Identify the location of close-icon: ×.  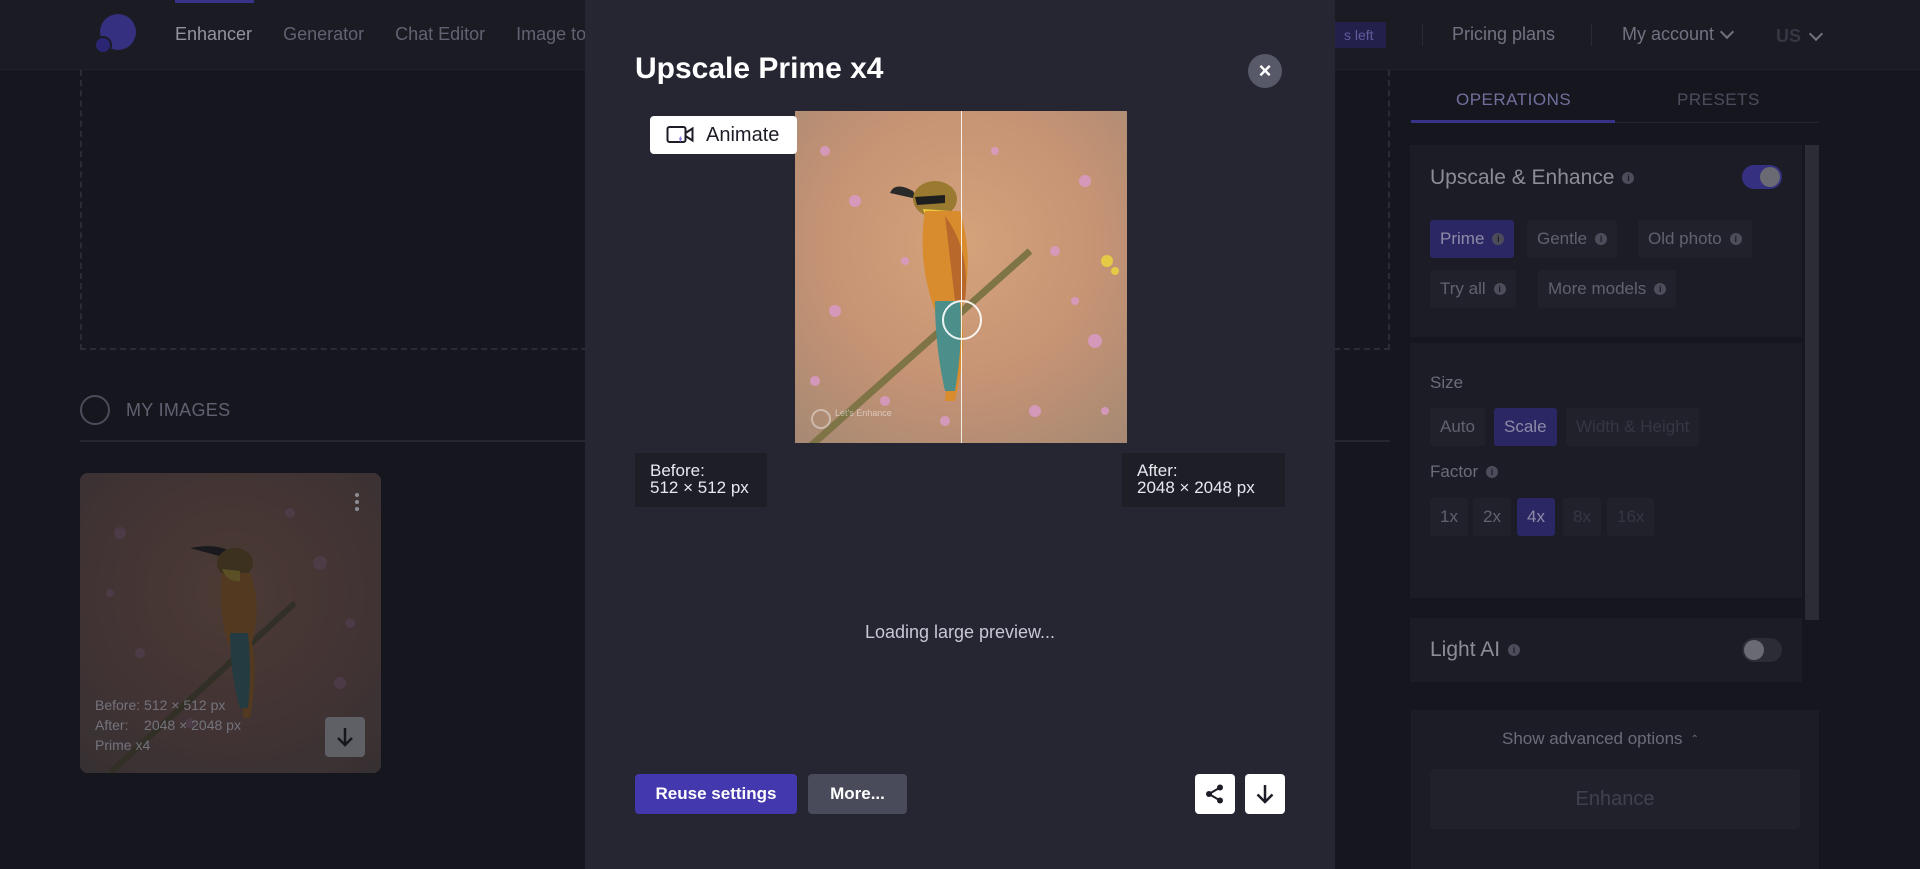
(1265, 70).